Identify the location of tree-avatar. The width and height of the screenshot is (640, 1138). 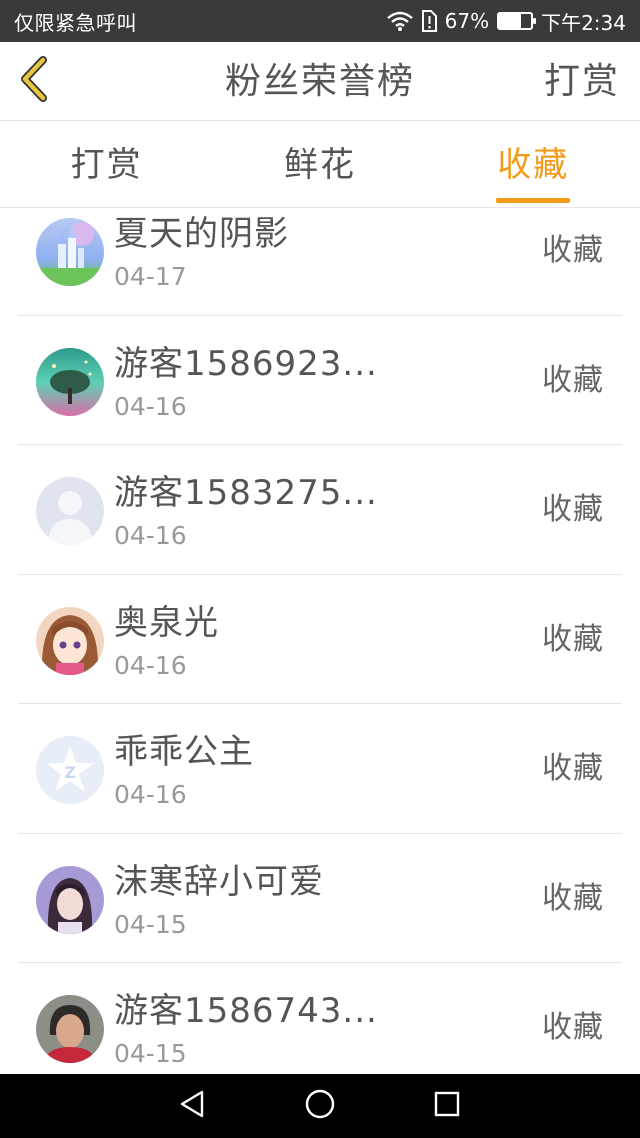
(70, 381).